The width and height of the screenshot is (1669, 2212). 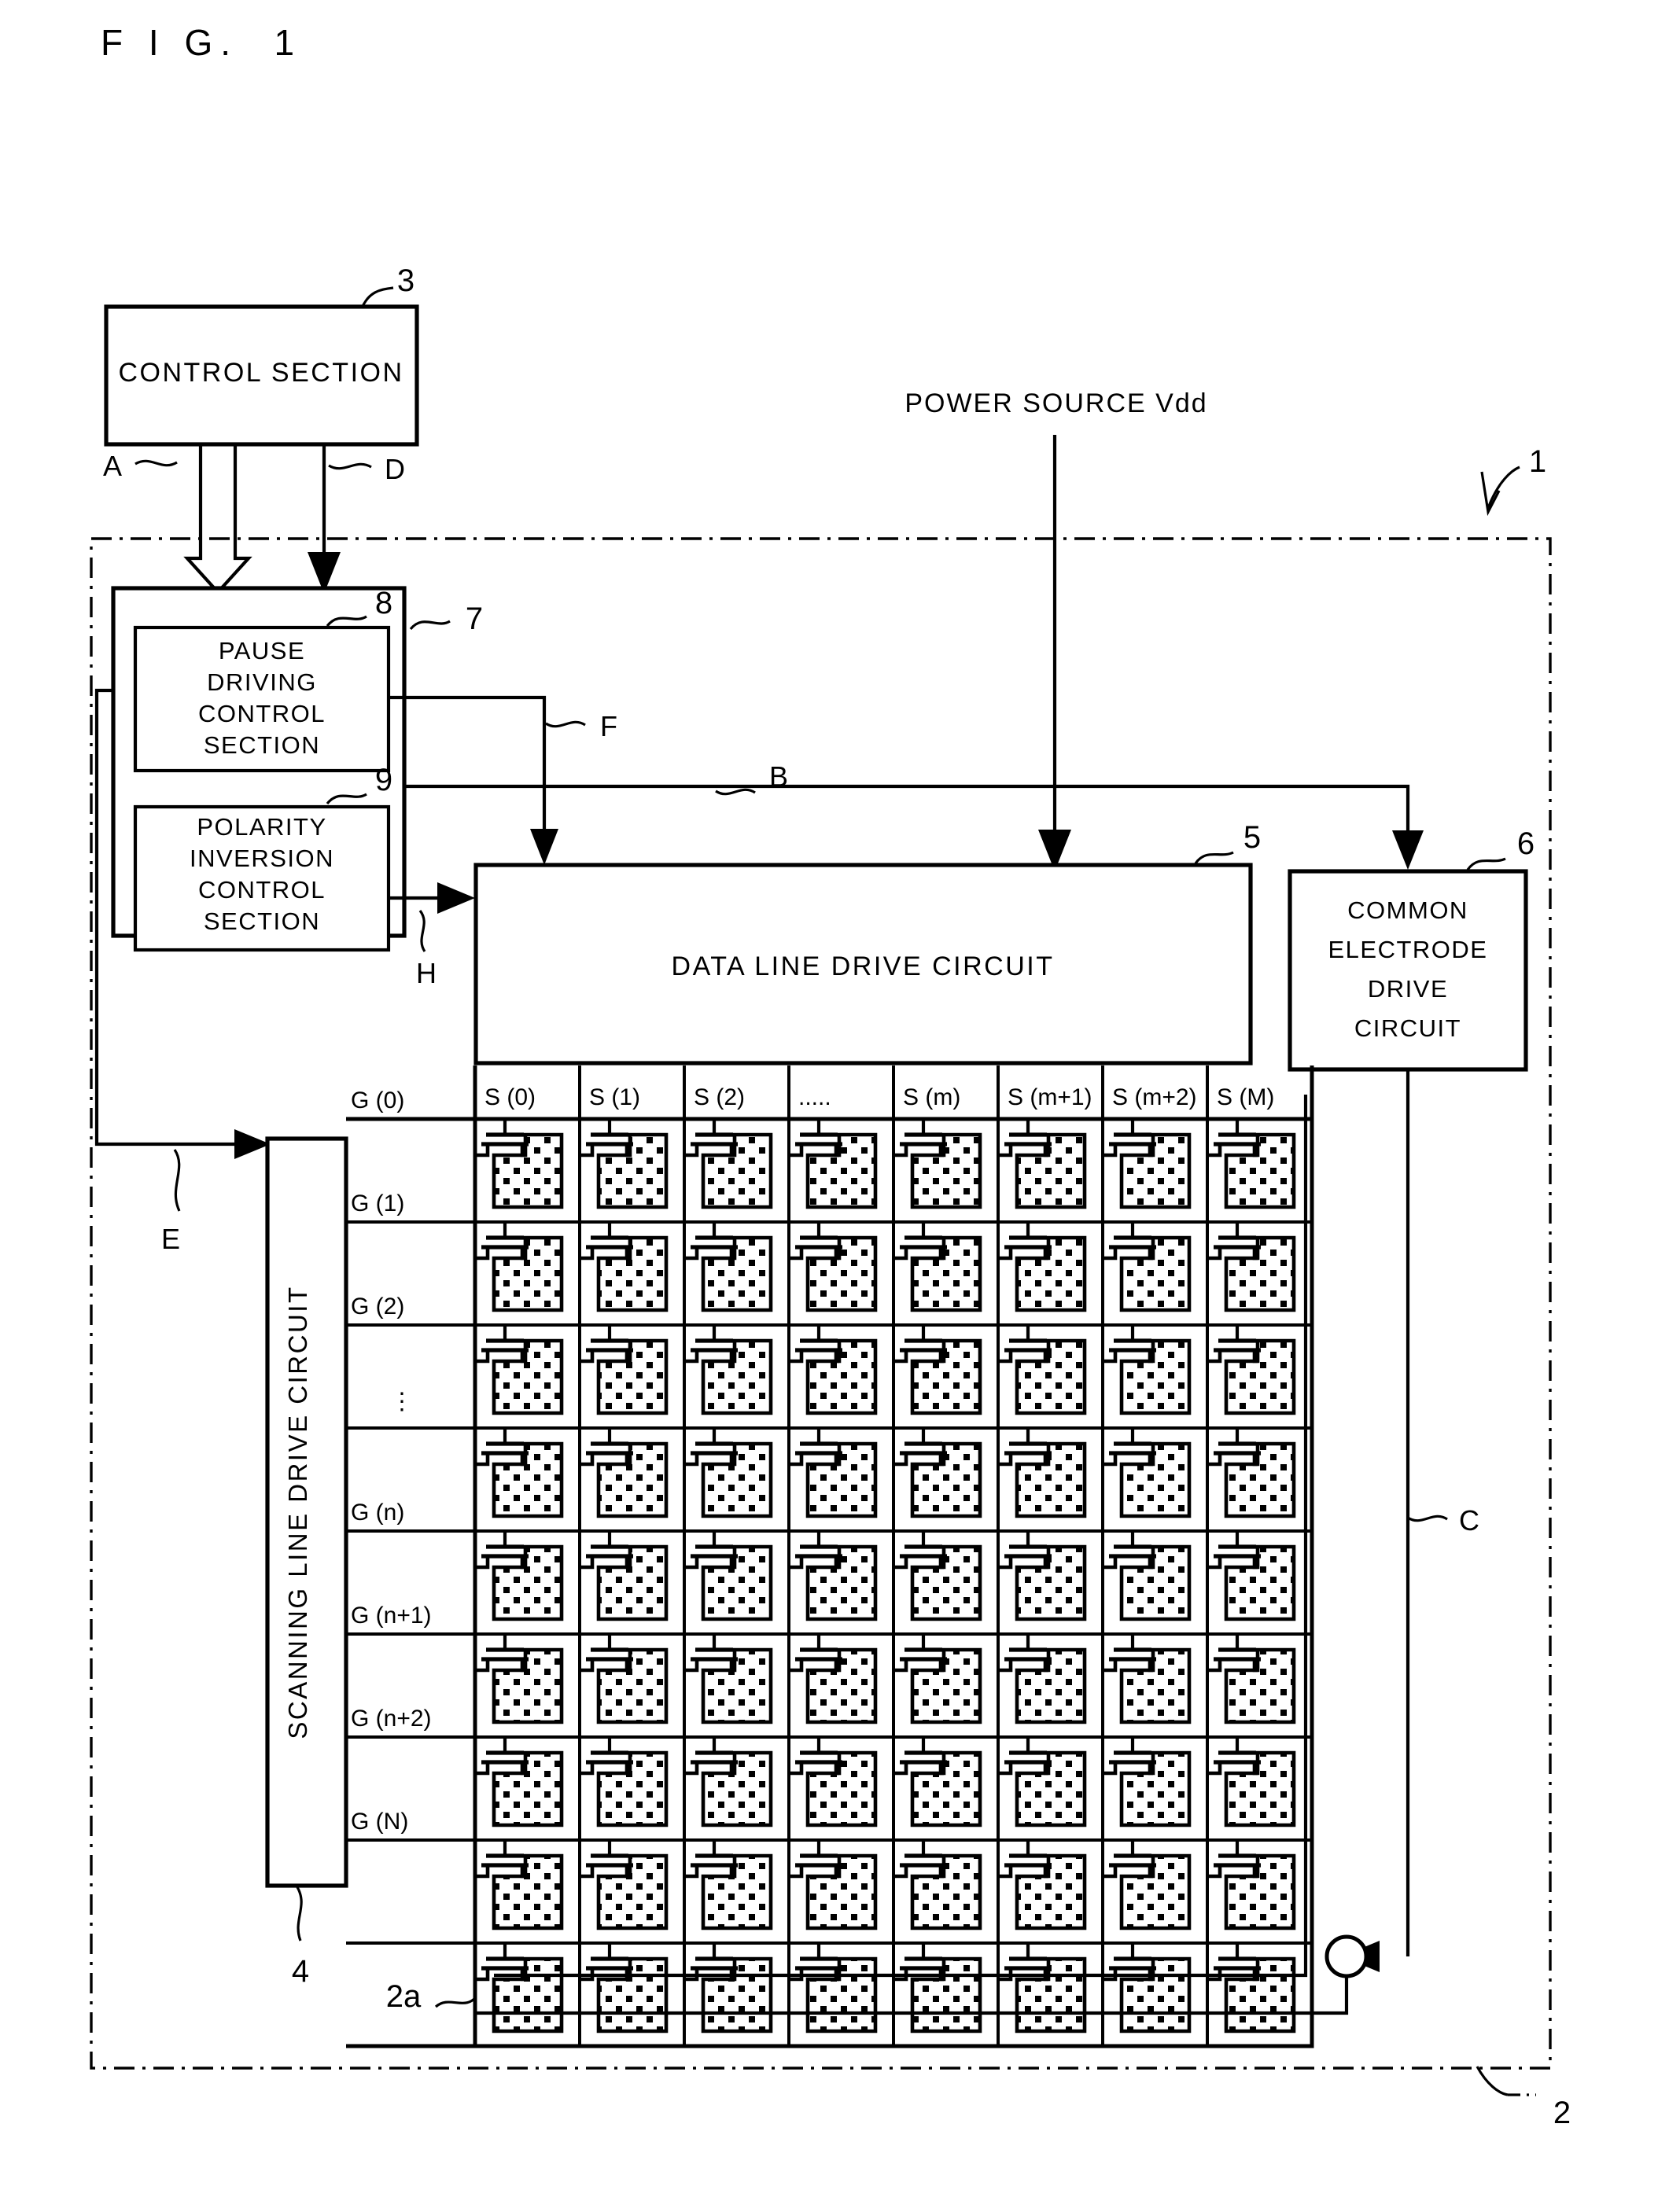 I want to click on scan-line-label-2: G (2), so click(x=377, y=1306).